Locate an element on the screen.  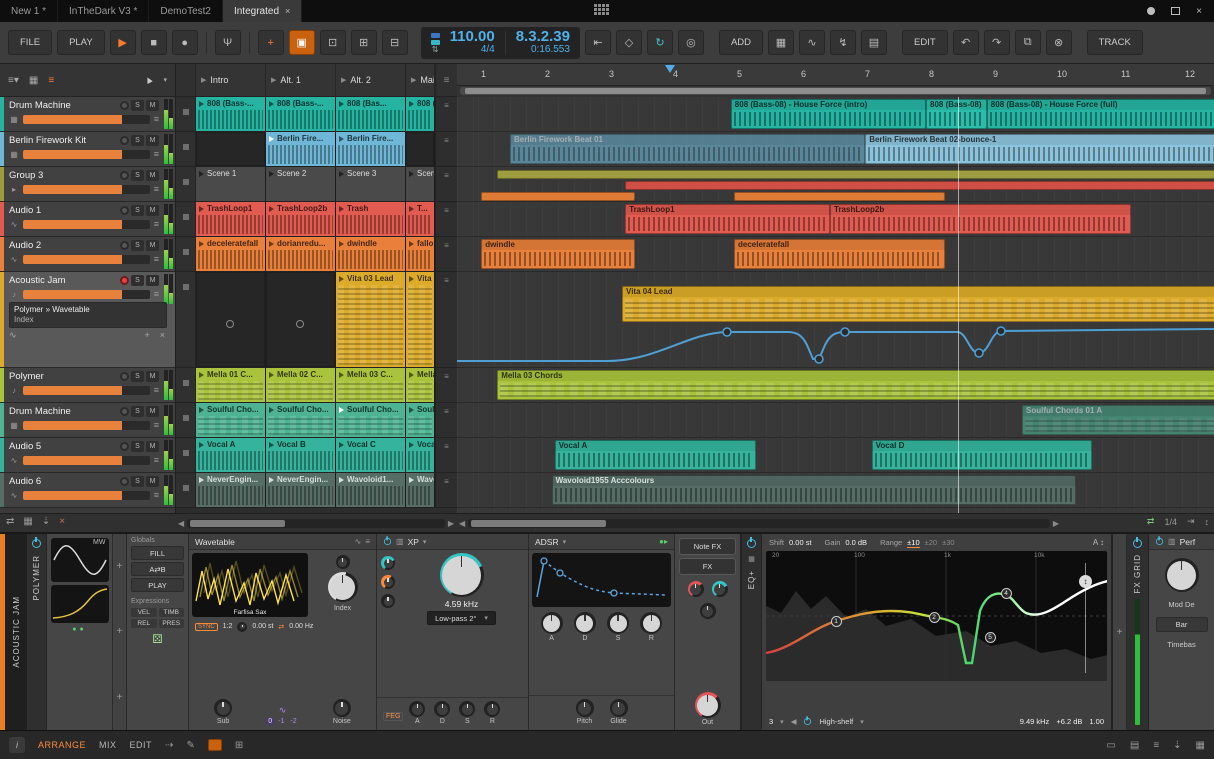
octave-button: -1 is located at coordinates (281, 721).